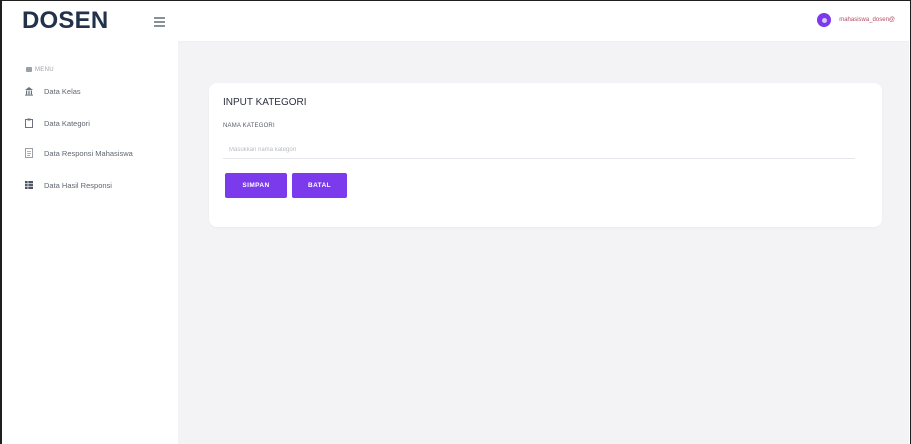 This screenshot has height=444, width=911. Describe the element at coordinates (159, 22) in the screenshot. I see `hamburger-menu-icon` at that location.